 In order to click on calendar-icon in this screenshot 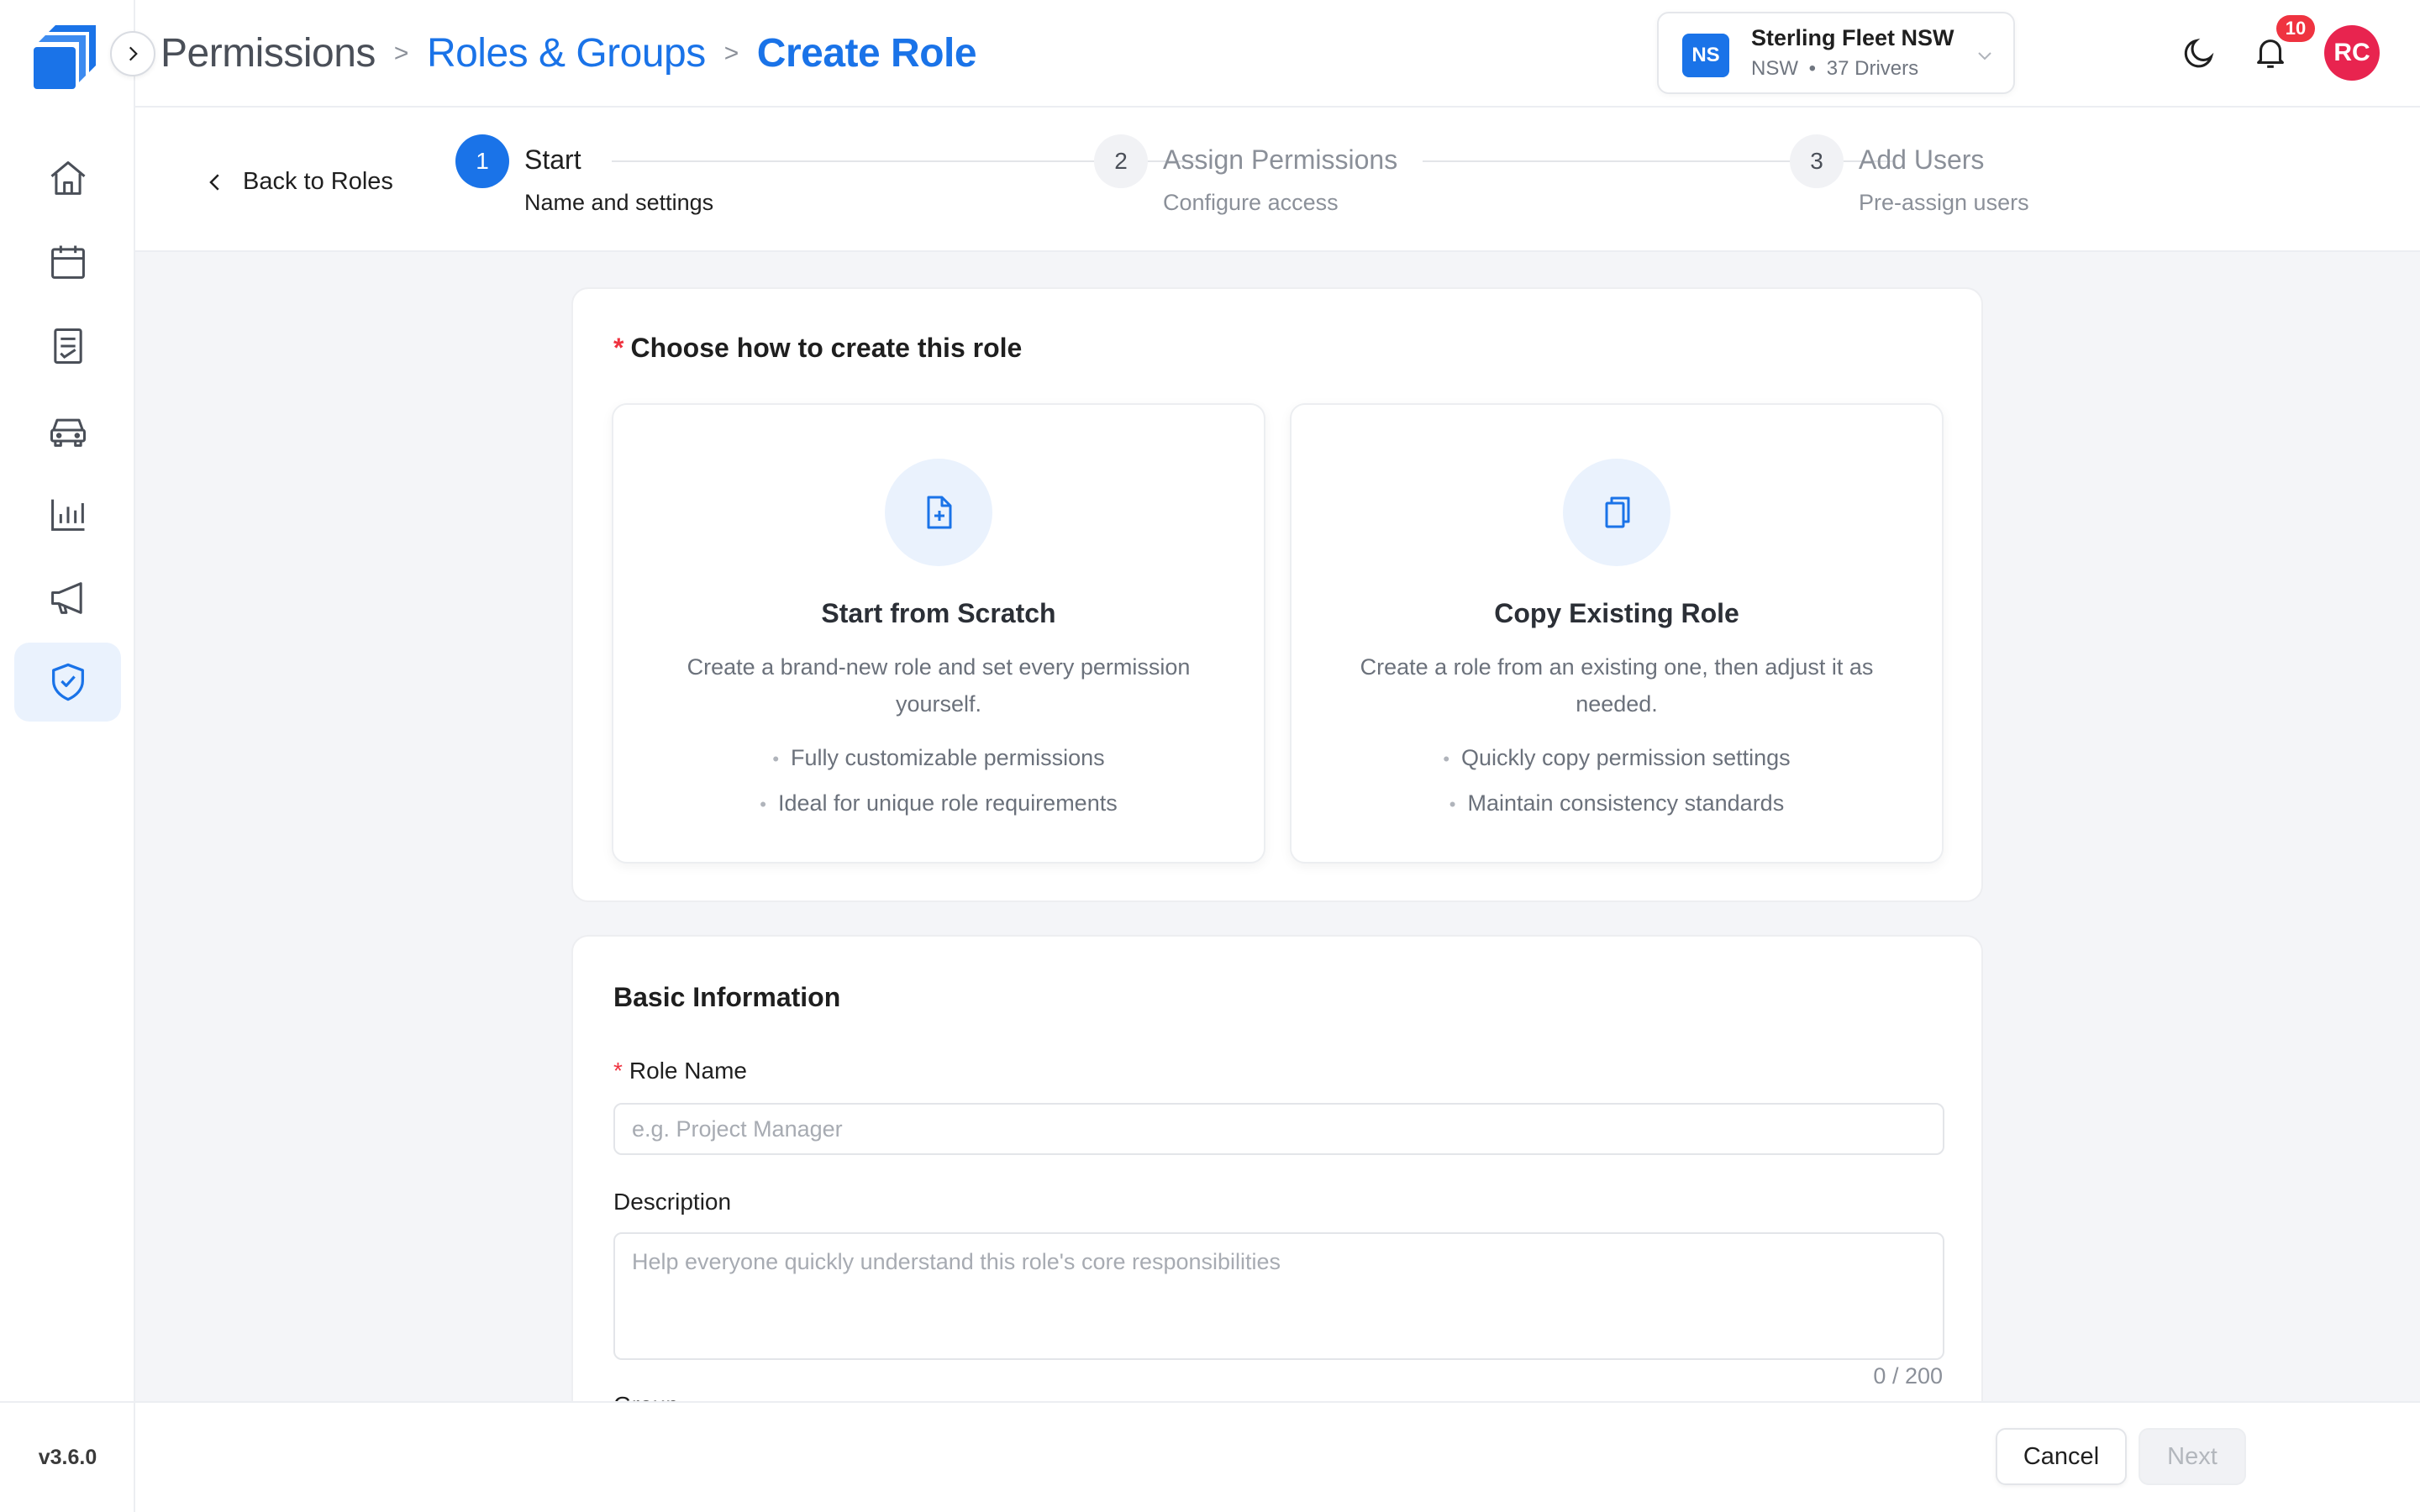, I will do `click(67, 262)`.